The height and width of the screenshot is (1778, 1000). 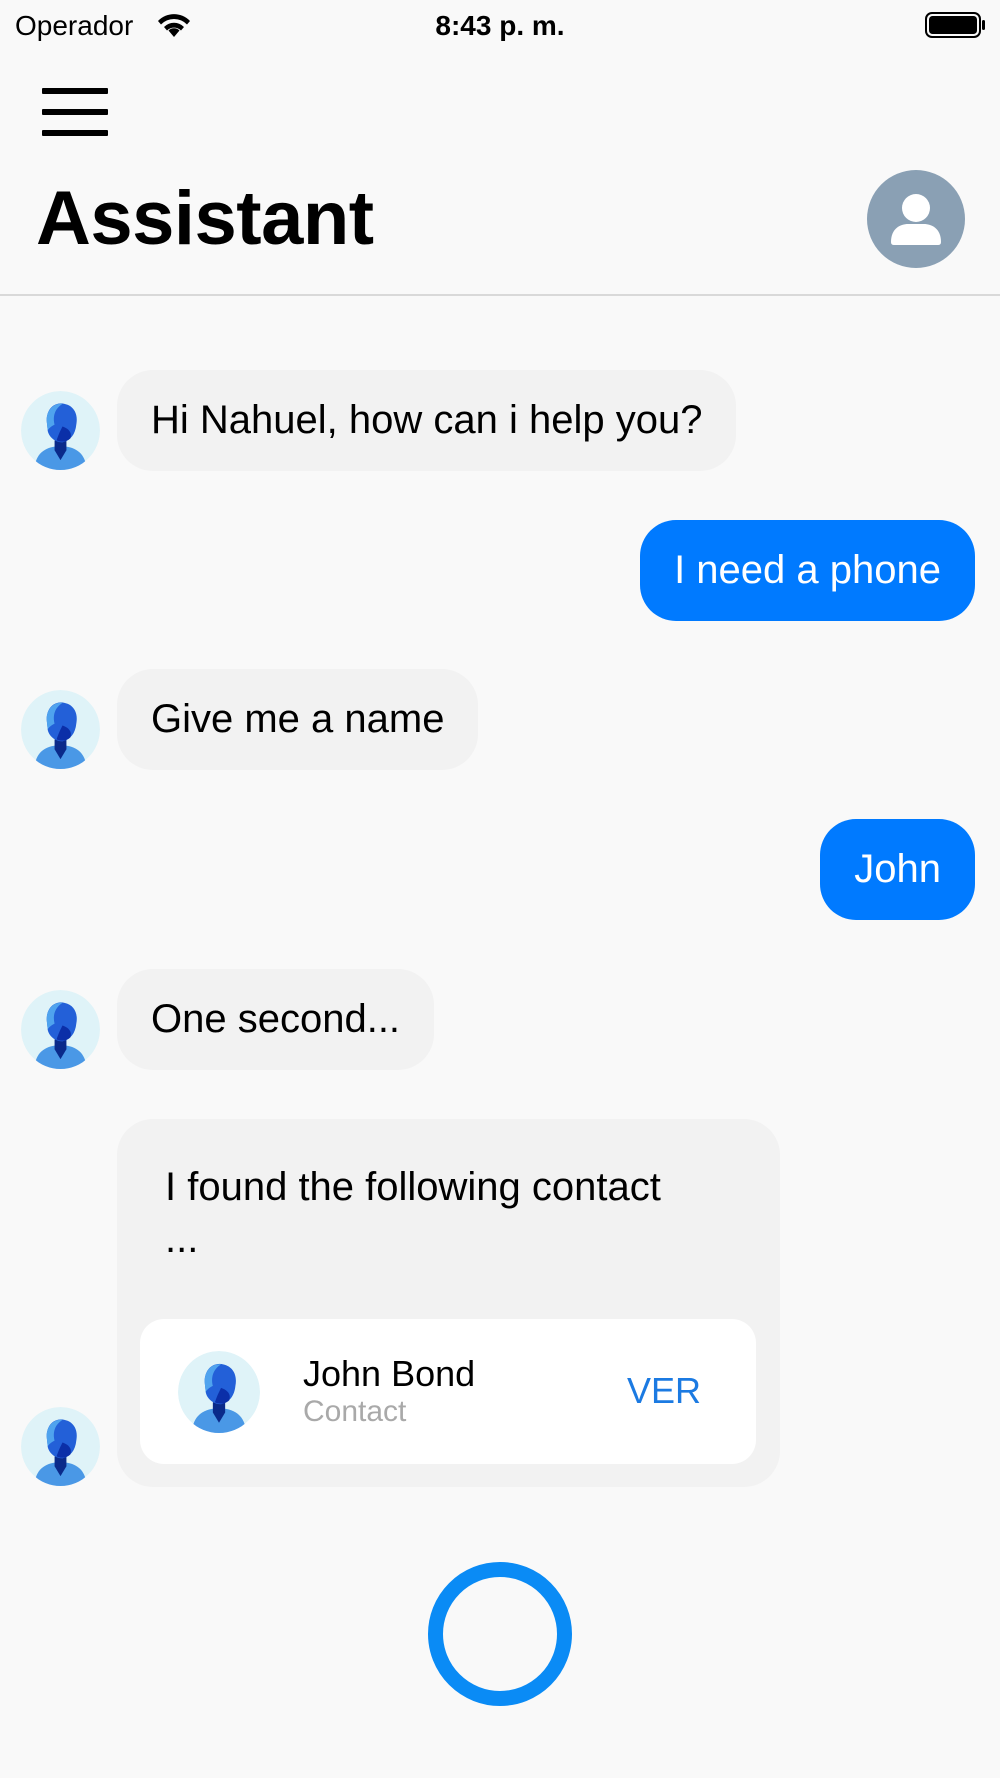 What do you see at coordinates (389, 1373) in the screenshot?
I see `contact-name: John Bond` at bounding box center [389, 1373].